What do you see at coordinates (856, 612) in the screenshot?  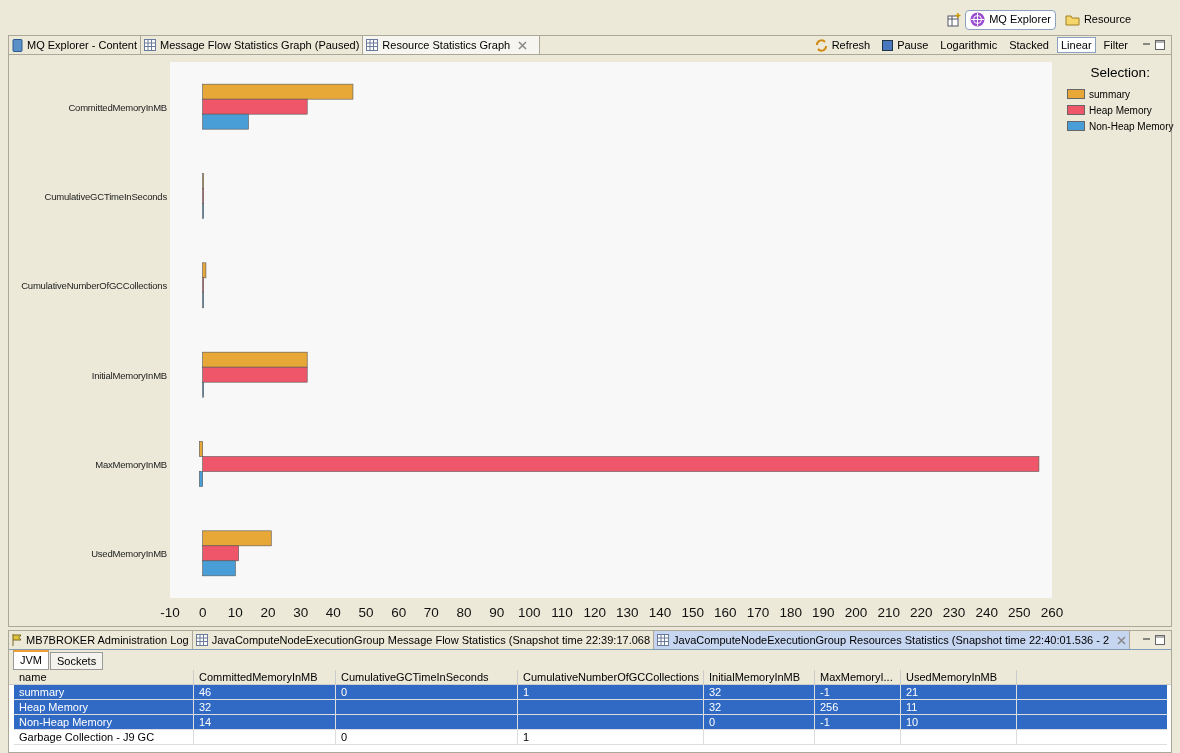 I see `axis-tick-label: 200` at bounding box center [856, 612].